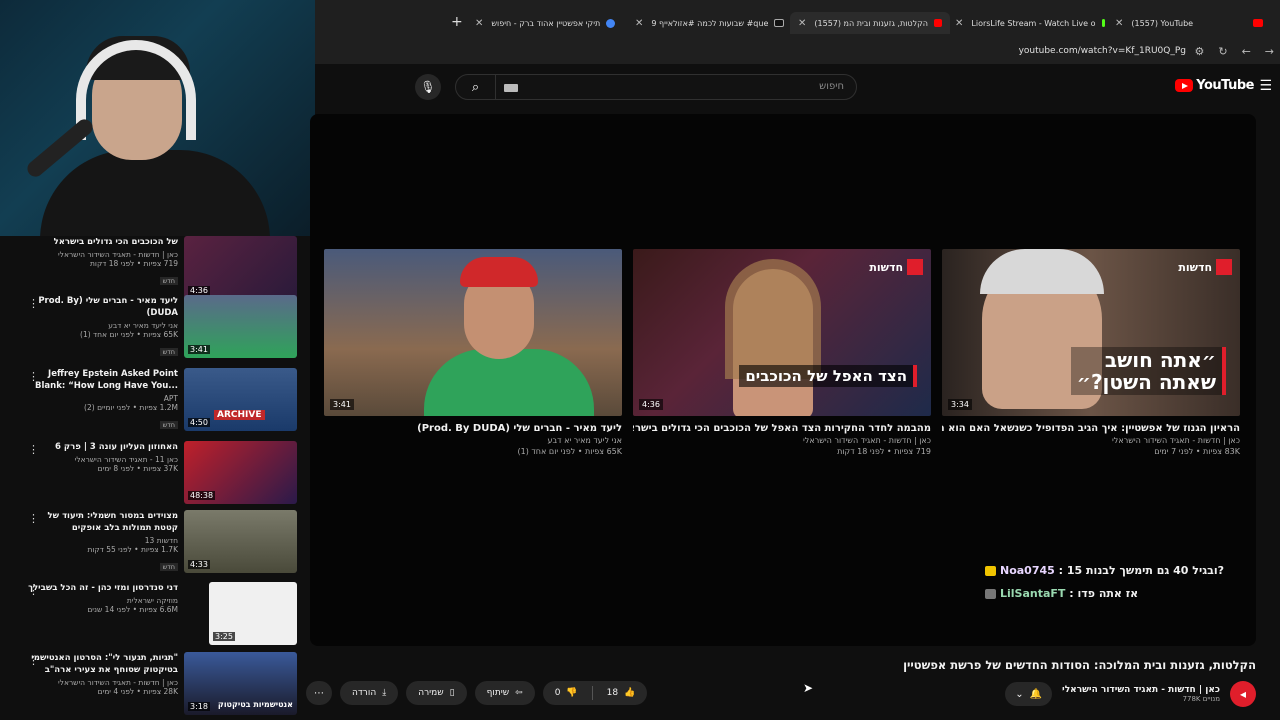  I want to click on voice-search-button: 🎙, so click(428, 87).